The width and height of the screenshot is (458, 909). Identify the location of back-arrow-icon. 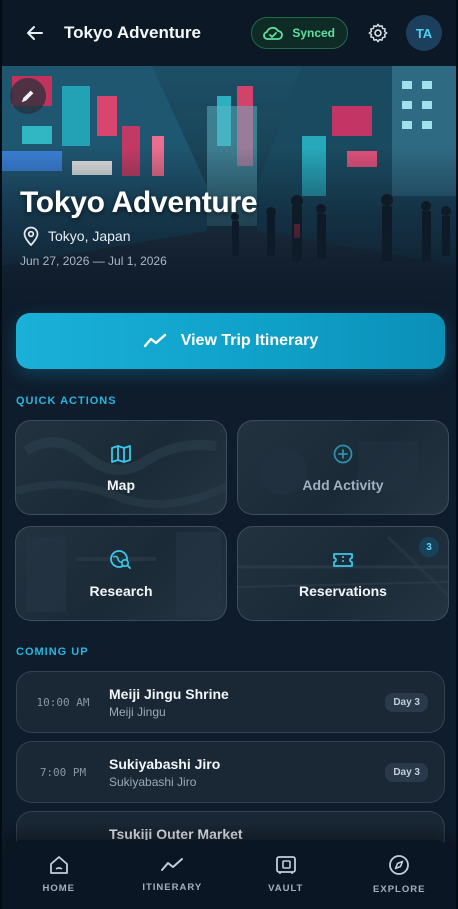
(35, 33).